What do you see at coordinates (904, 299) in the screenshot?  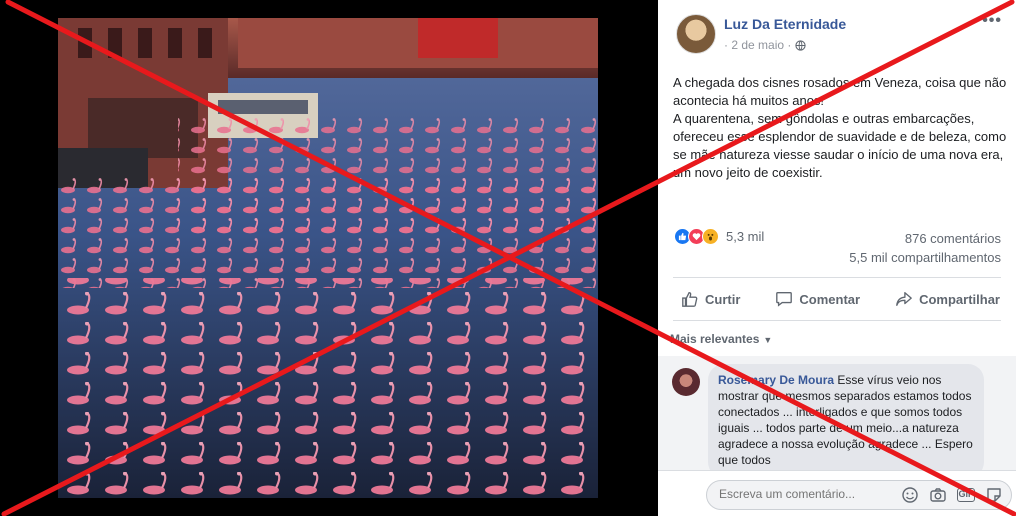 I see `share-icon` at bounding box center [904, 299].